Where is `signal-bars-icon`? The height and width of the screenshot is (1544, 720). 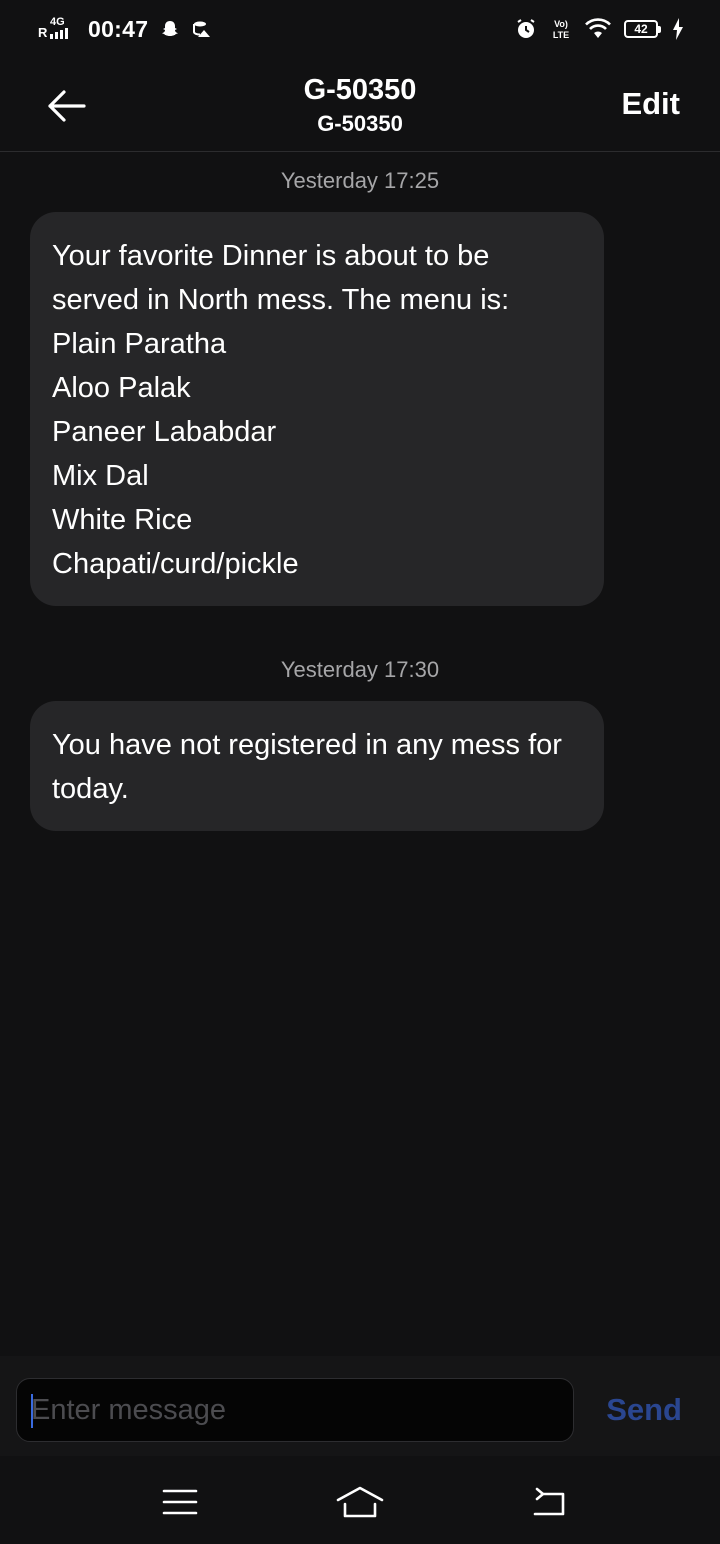 signal-bars-icon is located at coordinates (59, 33).